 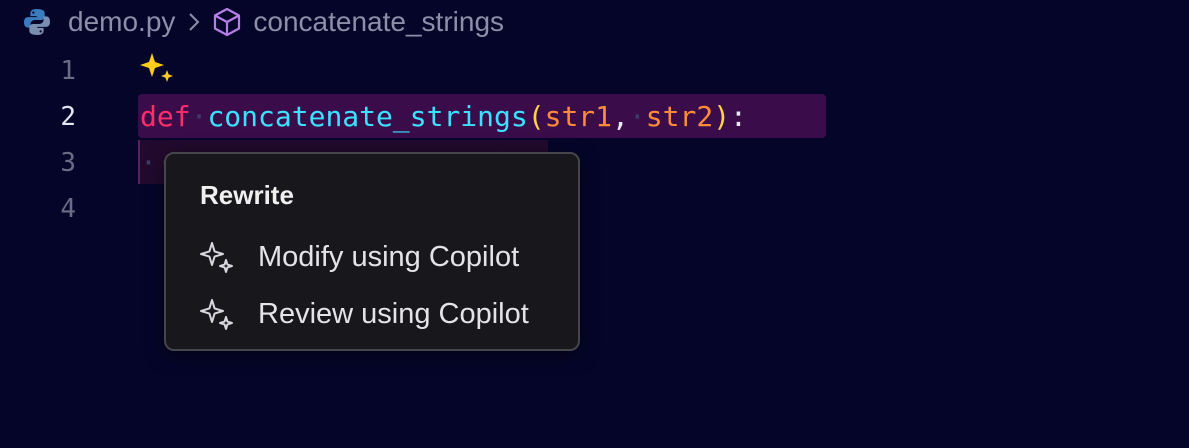 What do you see at coordinates (393, 313) in the screenshot?
I see `menu-item-label: Review using Copilot` at bounding box center [393, 313].